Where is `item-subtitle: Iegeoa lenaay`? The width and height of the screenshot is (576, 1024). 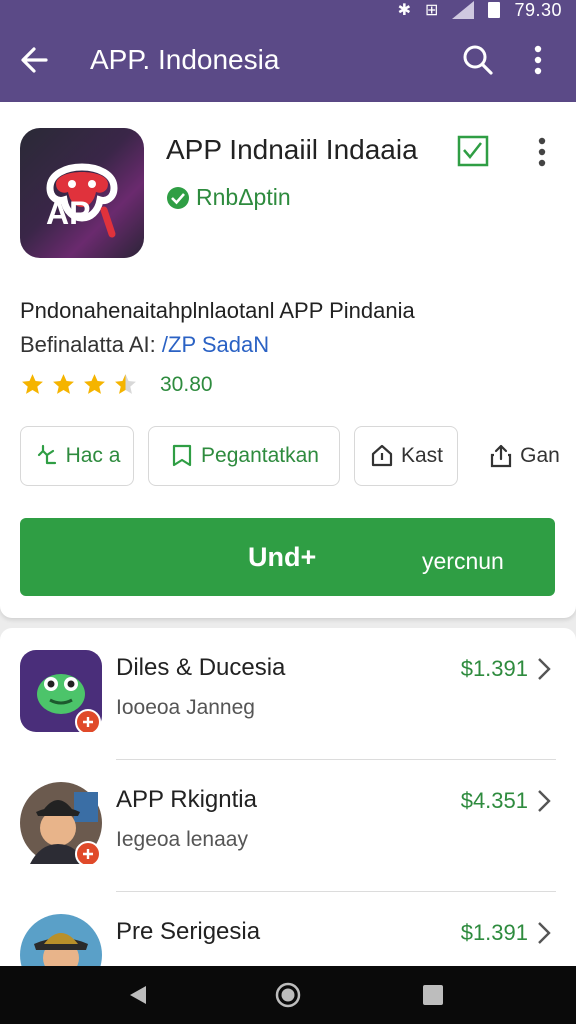
item-subtitle: Iegeoa lenaay is located at coordinates (182, 839).